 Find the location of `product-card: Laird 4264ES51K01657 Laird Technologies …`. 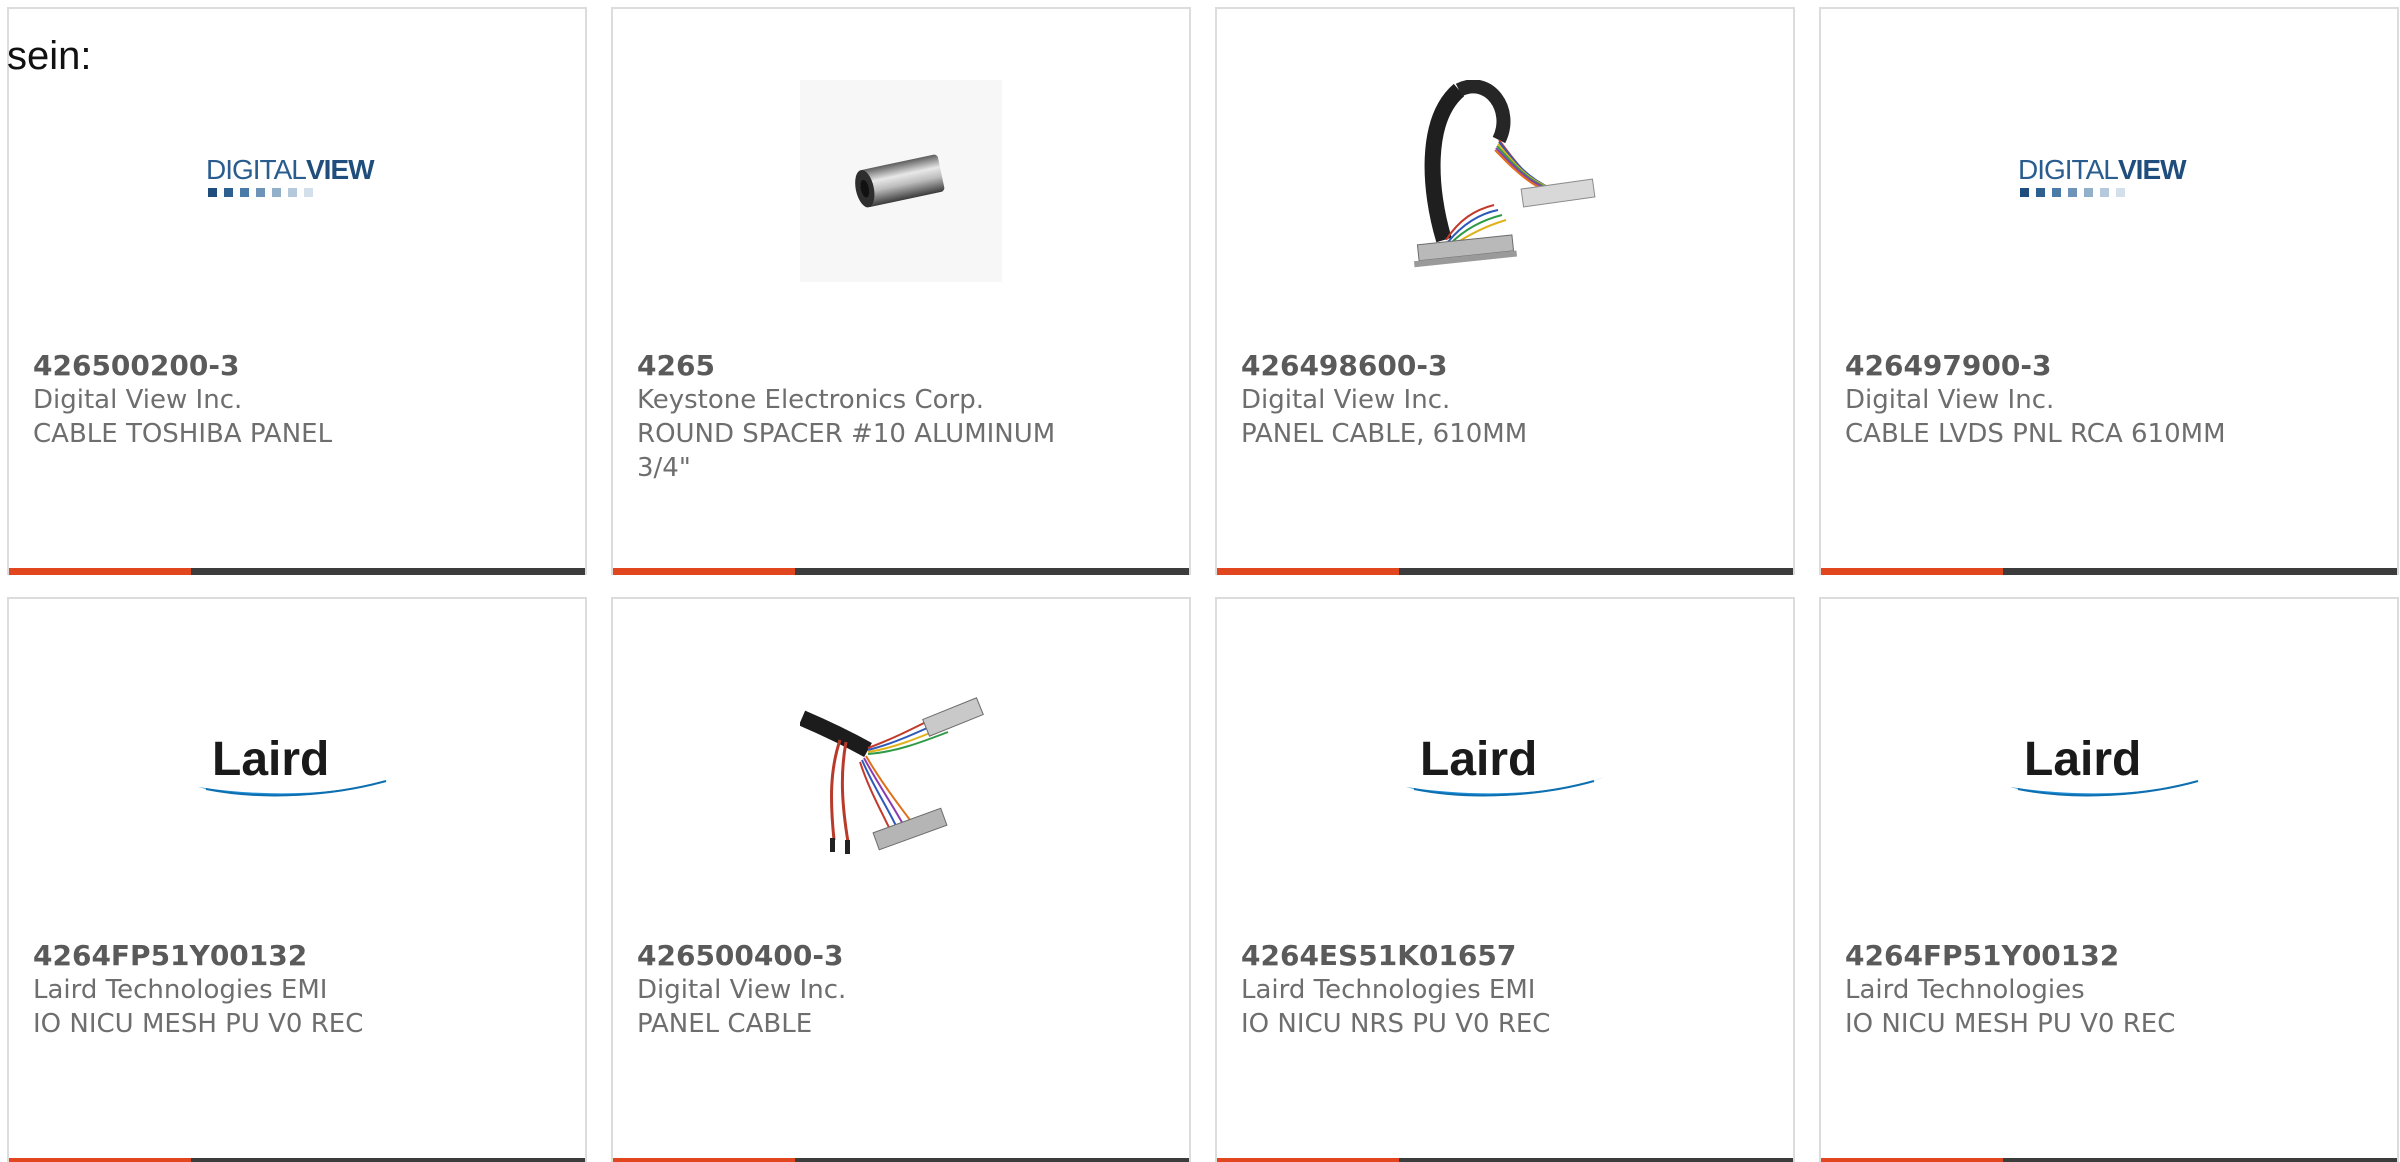

product-card: Laird 4264ES51K01657 Laird Technologies … is located at coordinates (1505, 879).